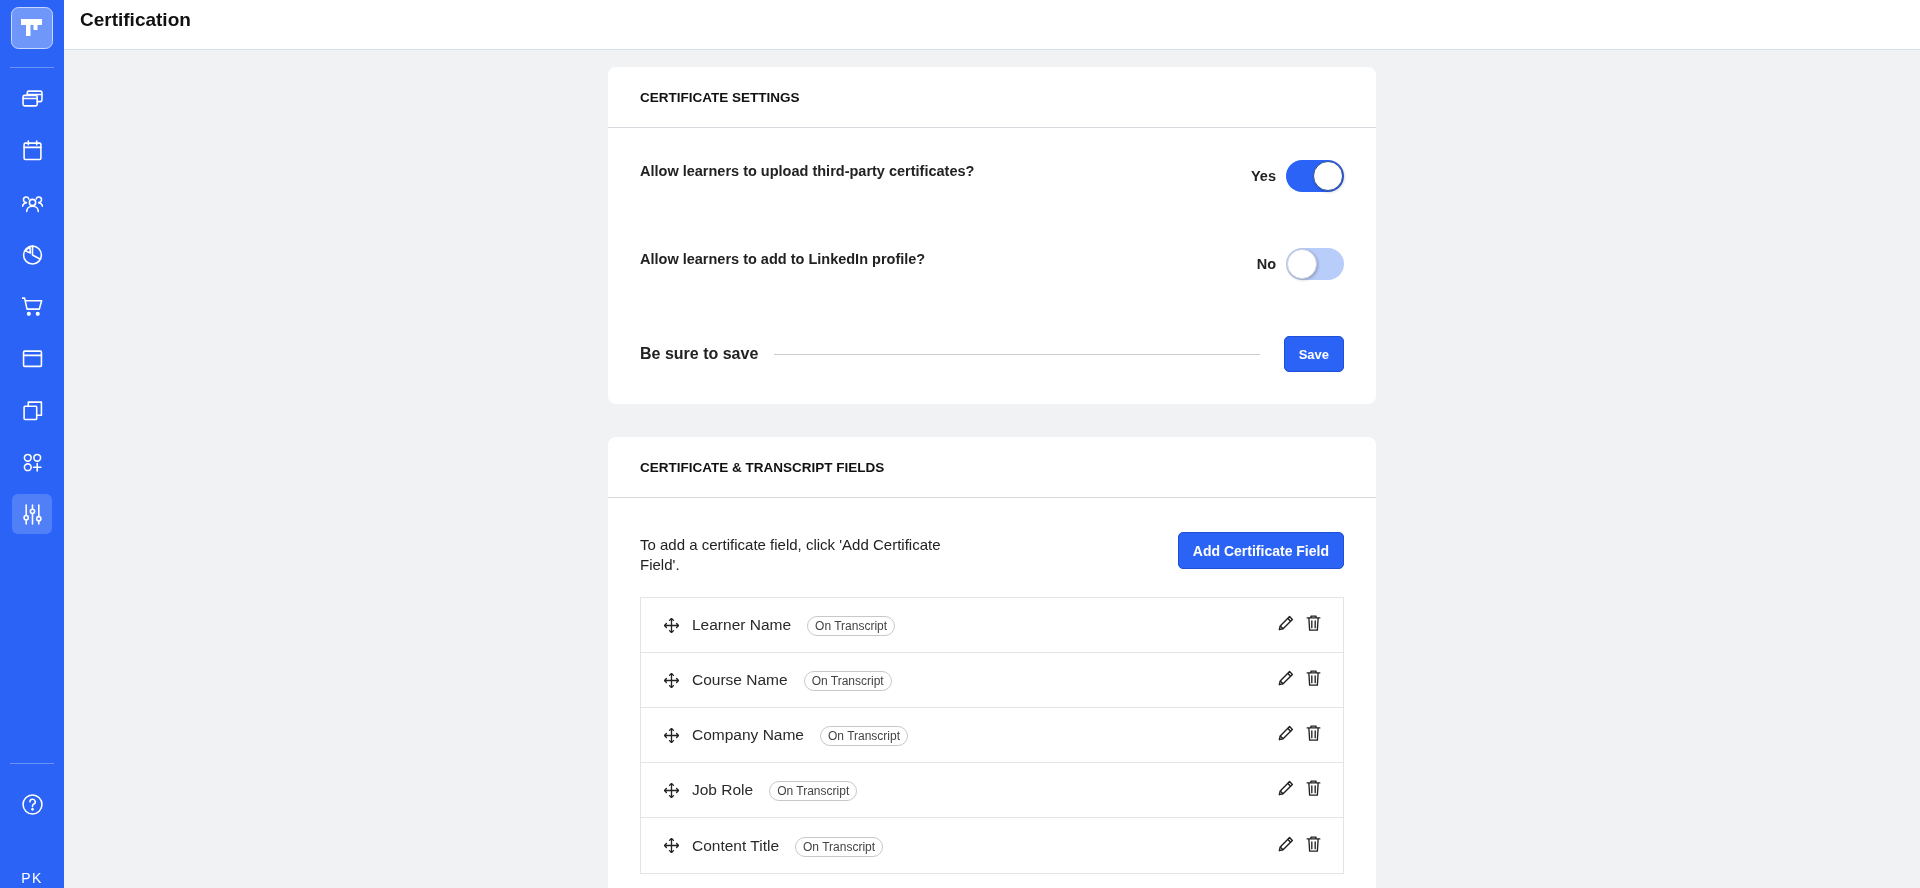  I want to click on field-name: Company Name, so click(748, 735).